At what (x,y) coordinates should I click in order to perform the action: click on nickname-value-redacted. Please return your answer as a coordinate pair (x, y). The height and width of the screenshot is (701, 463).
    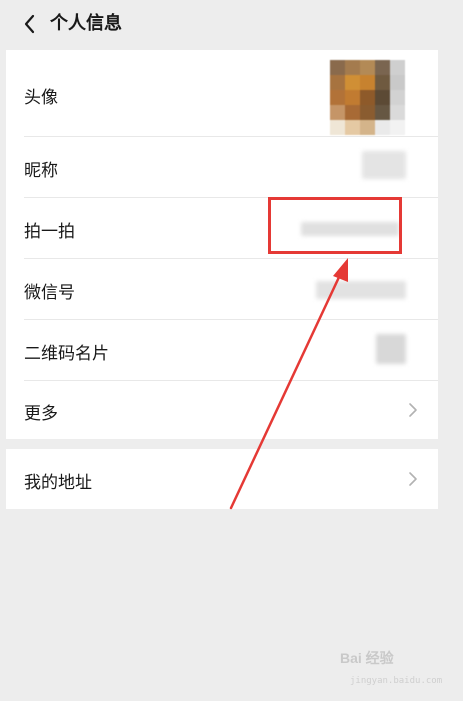
    Looking at the image, I should click on (384, 165).